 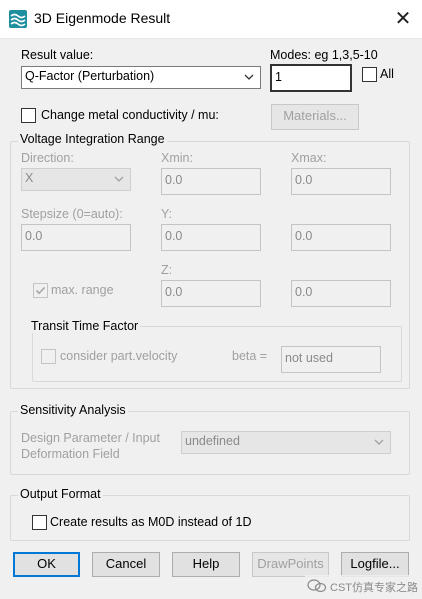 I want to click on all-checkbox, so click(x=369, y=74).